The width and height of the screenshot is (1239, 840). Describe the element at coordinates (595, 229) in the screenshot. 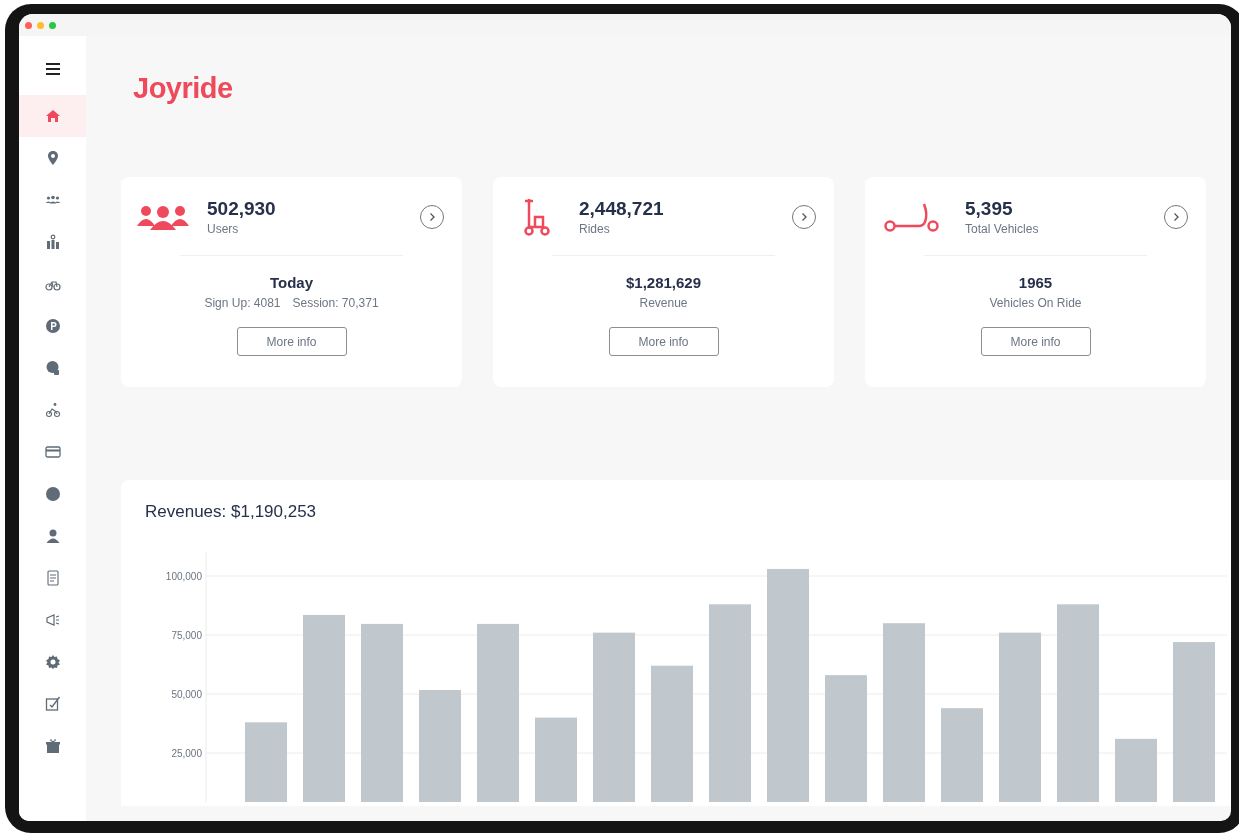

I see `stat-label: Rides` at that location.